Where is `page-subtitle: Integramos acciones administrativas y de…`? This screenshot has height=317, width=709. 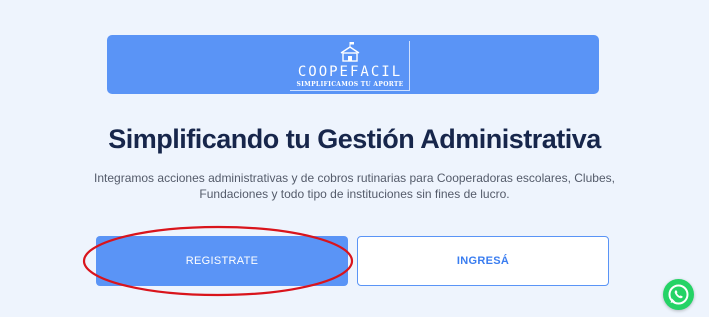
page-subtitle: Integramos acciones administrativas y de… is located at coordinates (354, 186).